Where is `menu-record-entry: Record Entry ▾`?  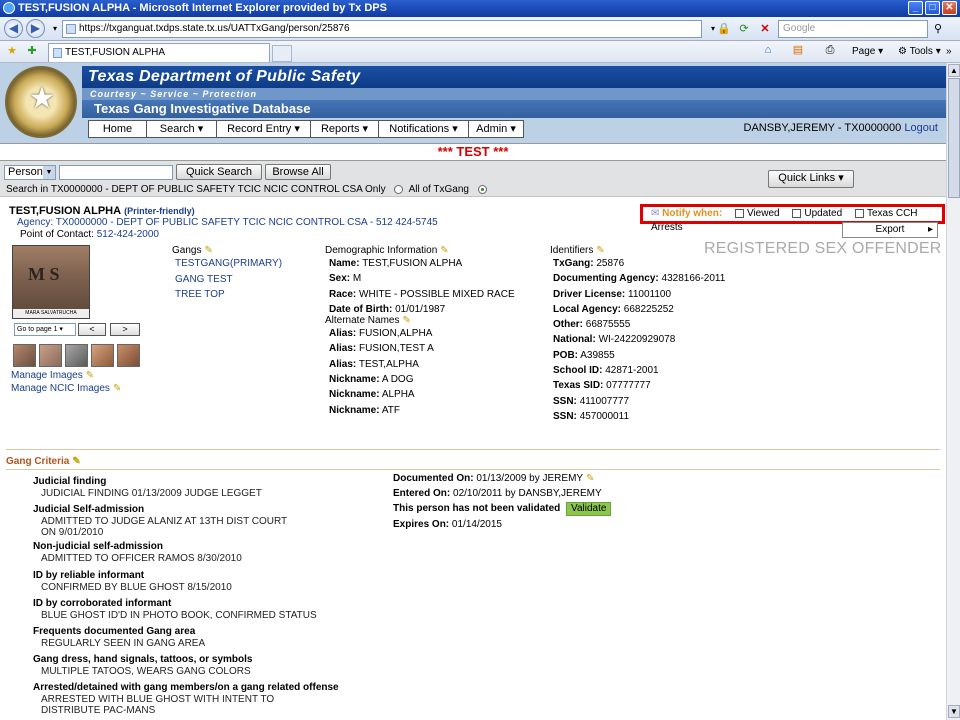 menu-record-entry: Record Entry ▾ is located at coordinates (264, 129).